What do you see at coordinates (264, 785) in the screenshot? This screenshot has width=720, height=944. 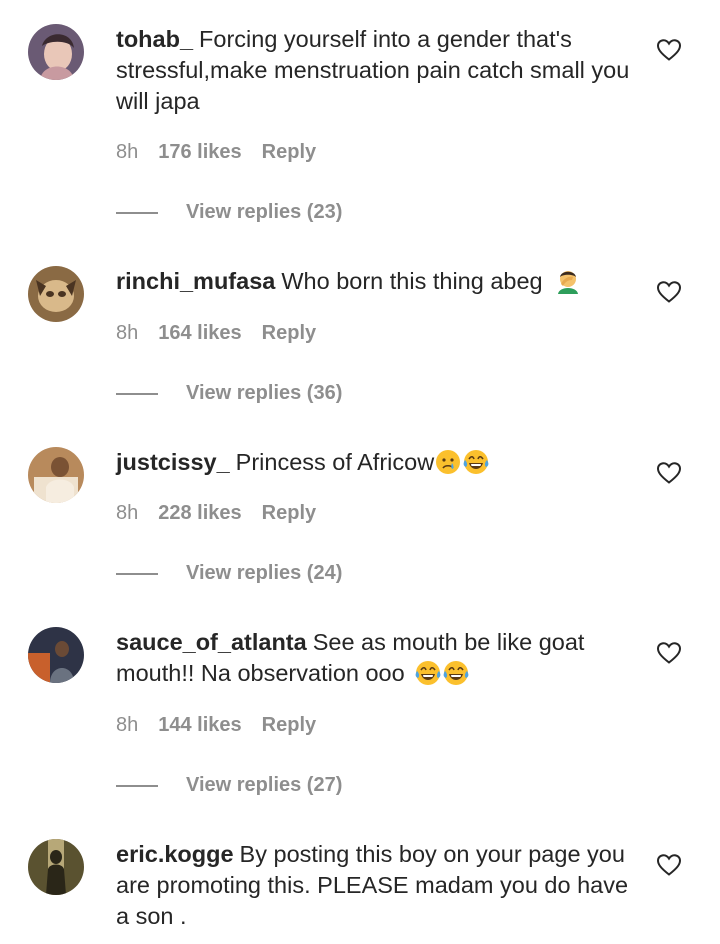 I see `view-replies-button: View replies (27)` at bounding box center [264, 785].